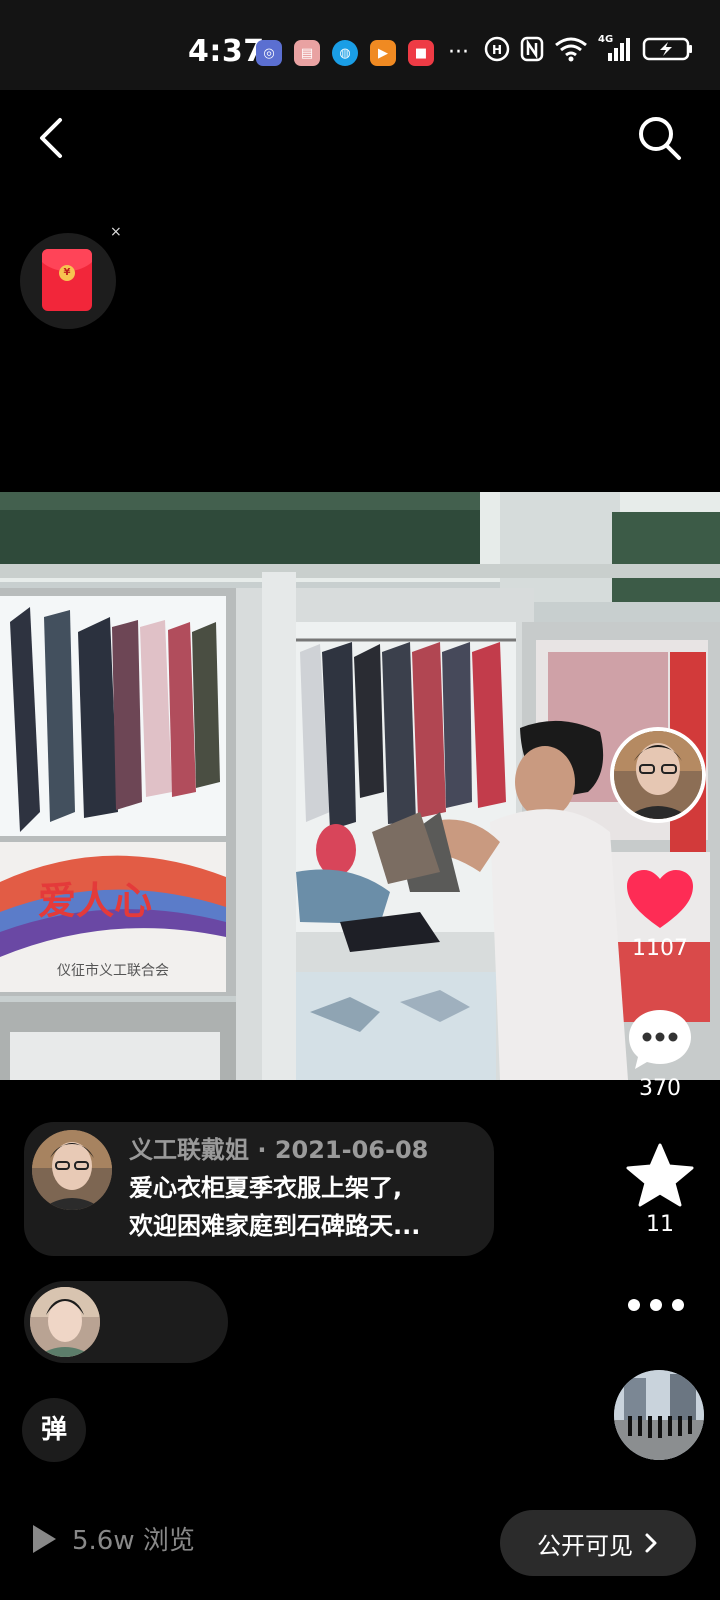 The height and width of the screenshot is (1600, 720). I want to click on heart-icon, so click(660, 899).